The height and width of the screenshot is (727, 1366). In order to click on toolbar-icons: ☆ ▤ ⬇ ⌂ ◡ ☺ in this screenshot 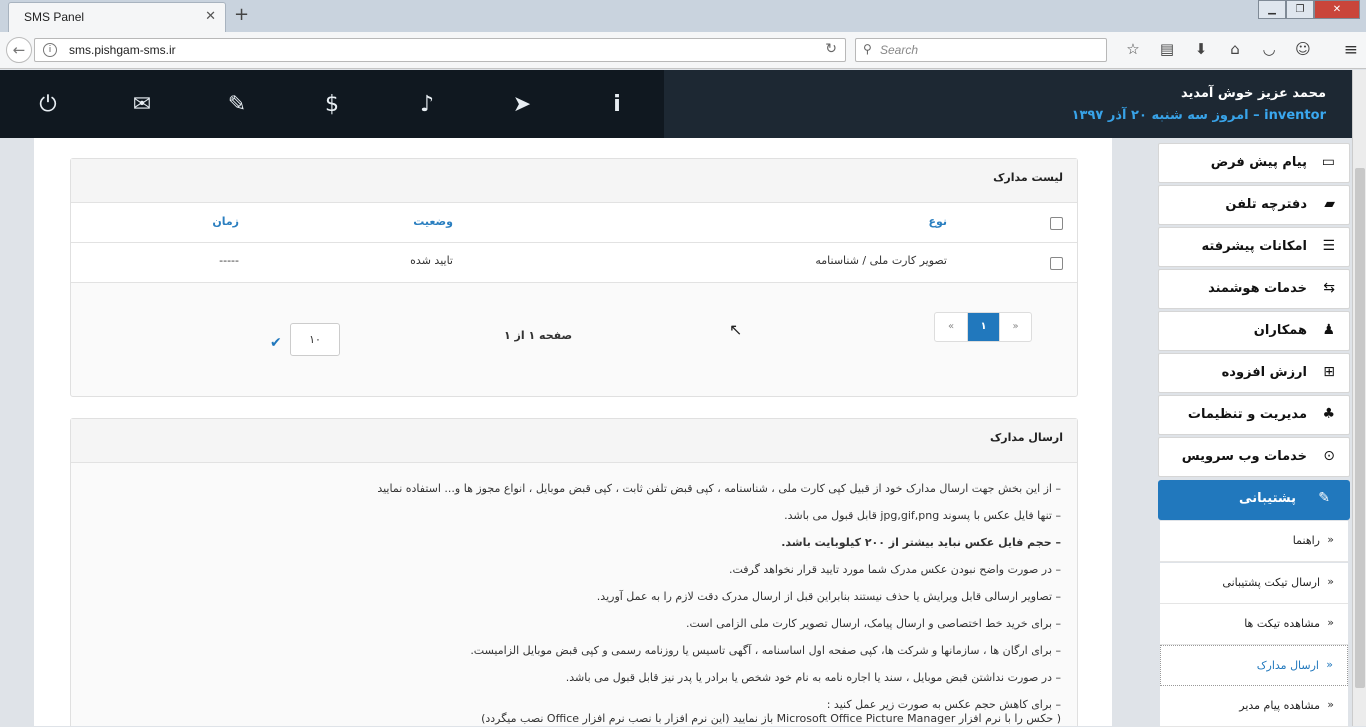, I will do `click(1218, 50)`.